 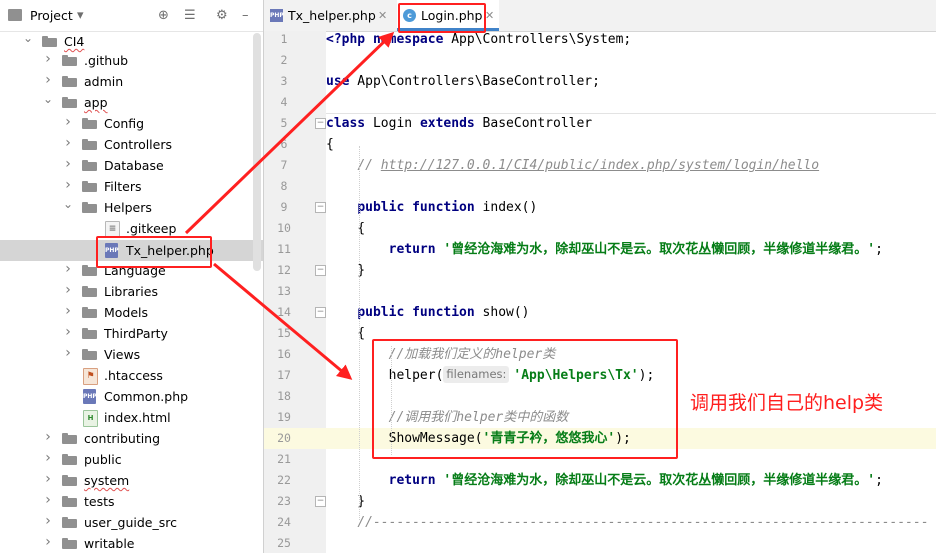 I want to click on annotation-arrows, so click(x=289, y=205).